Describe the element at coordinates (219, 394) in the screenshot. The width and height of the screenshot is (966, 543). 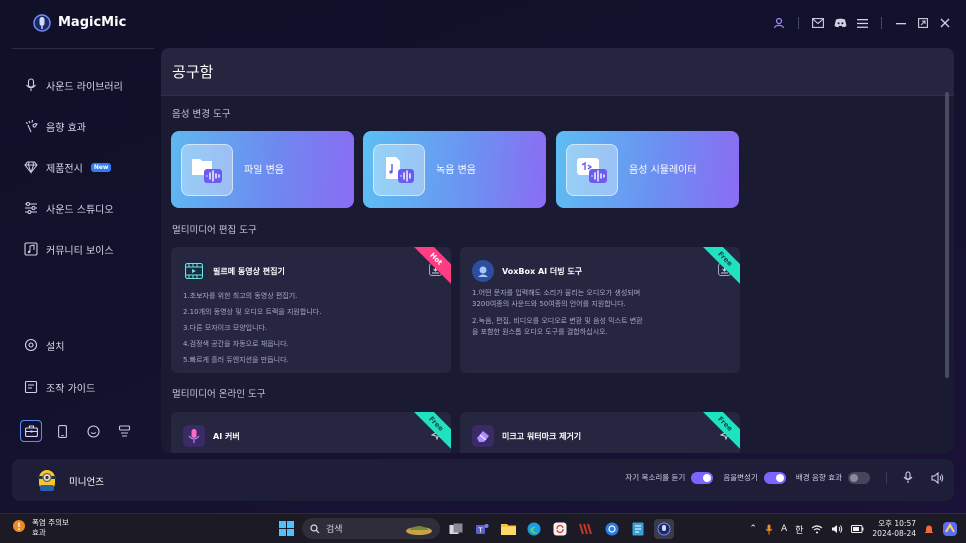
I see `section-title-media-online: 멀티미디어 온라인 도구` at that location.